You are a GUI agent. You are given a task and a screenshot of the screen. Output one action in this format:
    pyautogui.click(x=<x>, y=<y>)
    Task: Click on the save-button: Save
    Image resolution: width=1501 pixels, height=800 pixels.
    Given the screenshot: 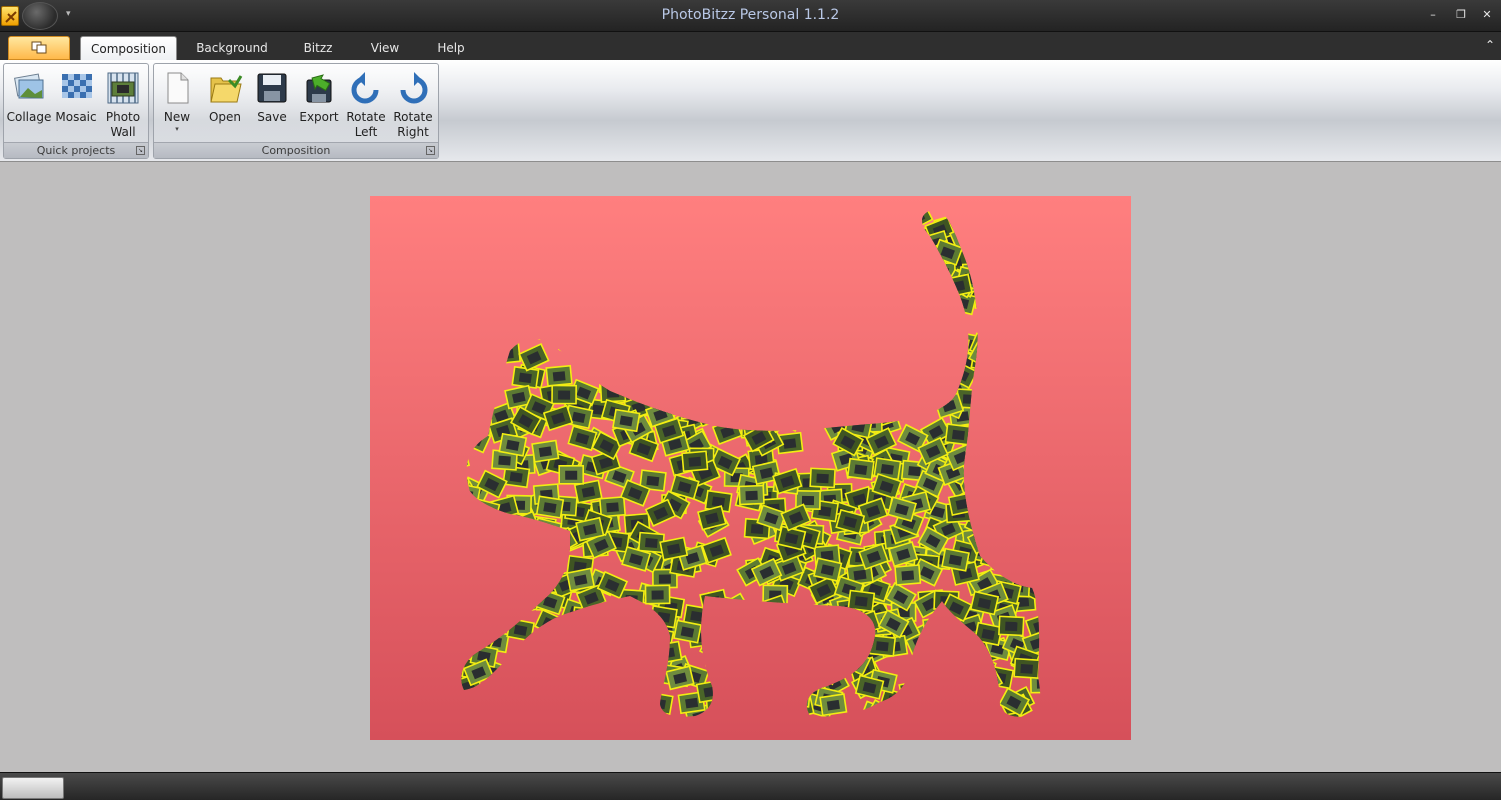 What is the action you would take?
    pyautogui.click(x=272, y=108)
    